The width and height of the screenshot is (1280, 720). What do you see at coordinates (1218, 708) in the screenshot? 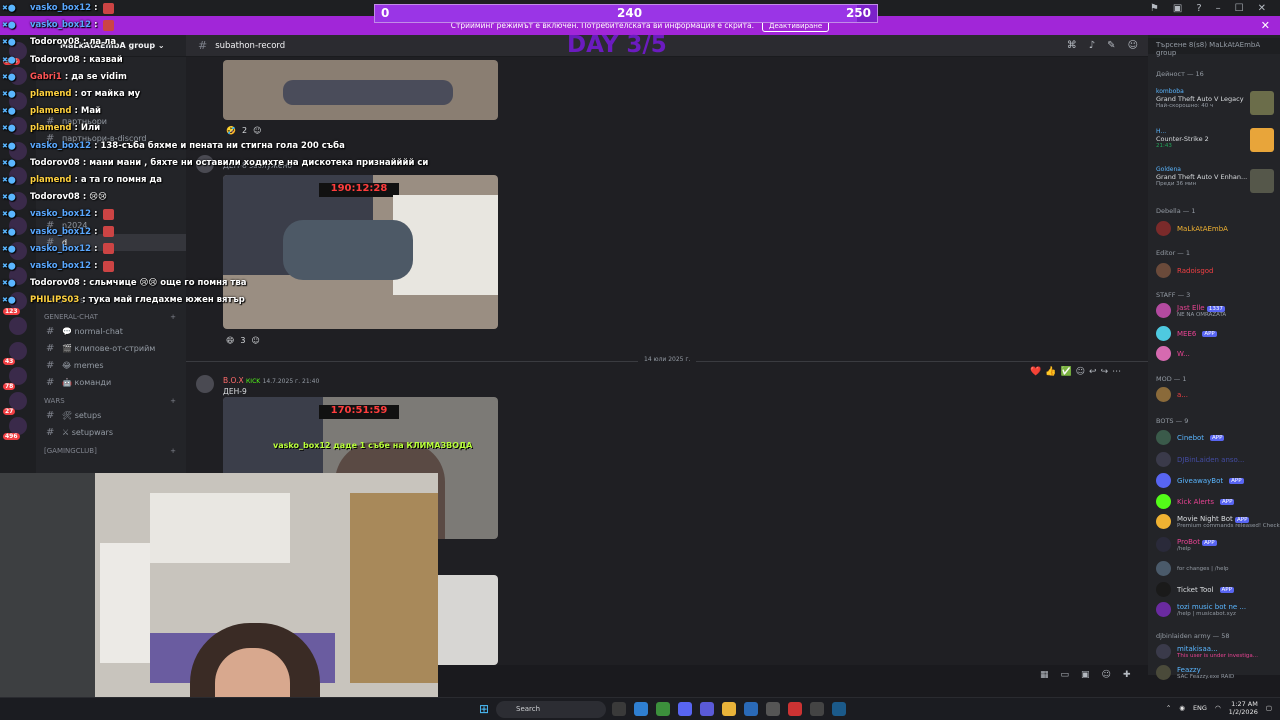
I see `wifi-icon: ◠` at bounding box center [1218, 708].